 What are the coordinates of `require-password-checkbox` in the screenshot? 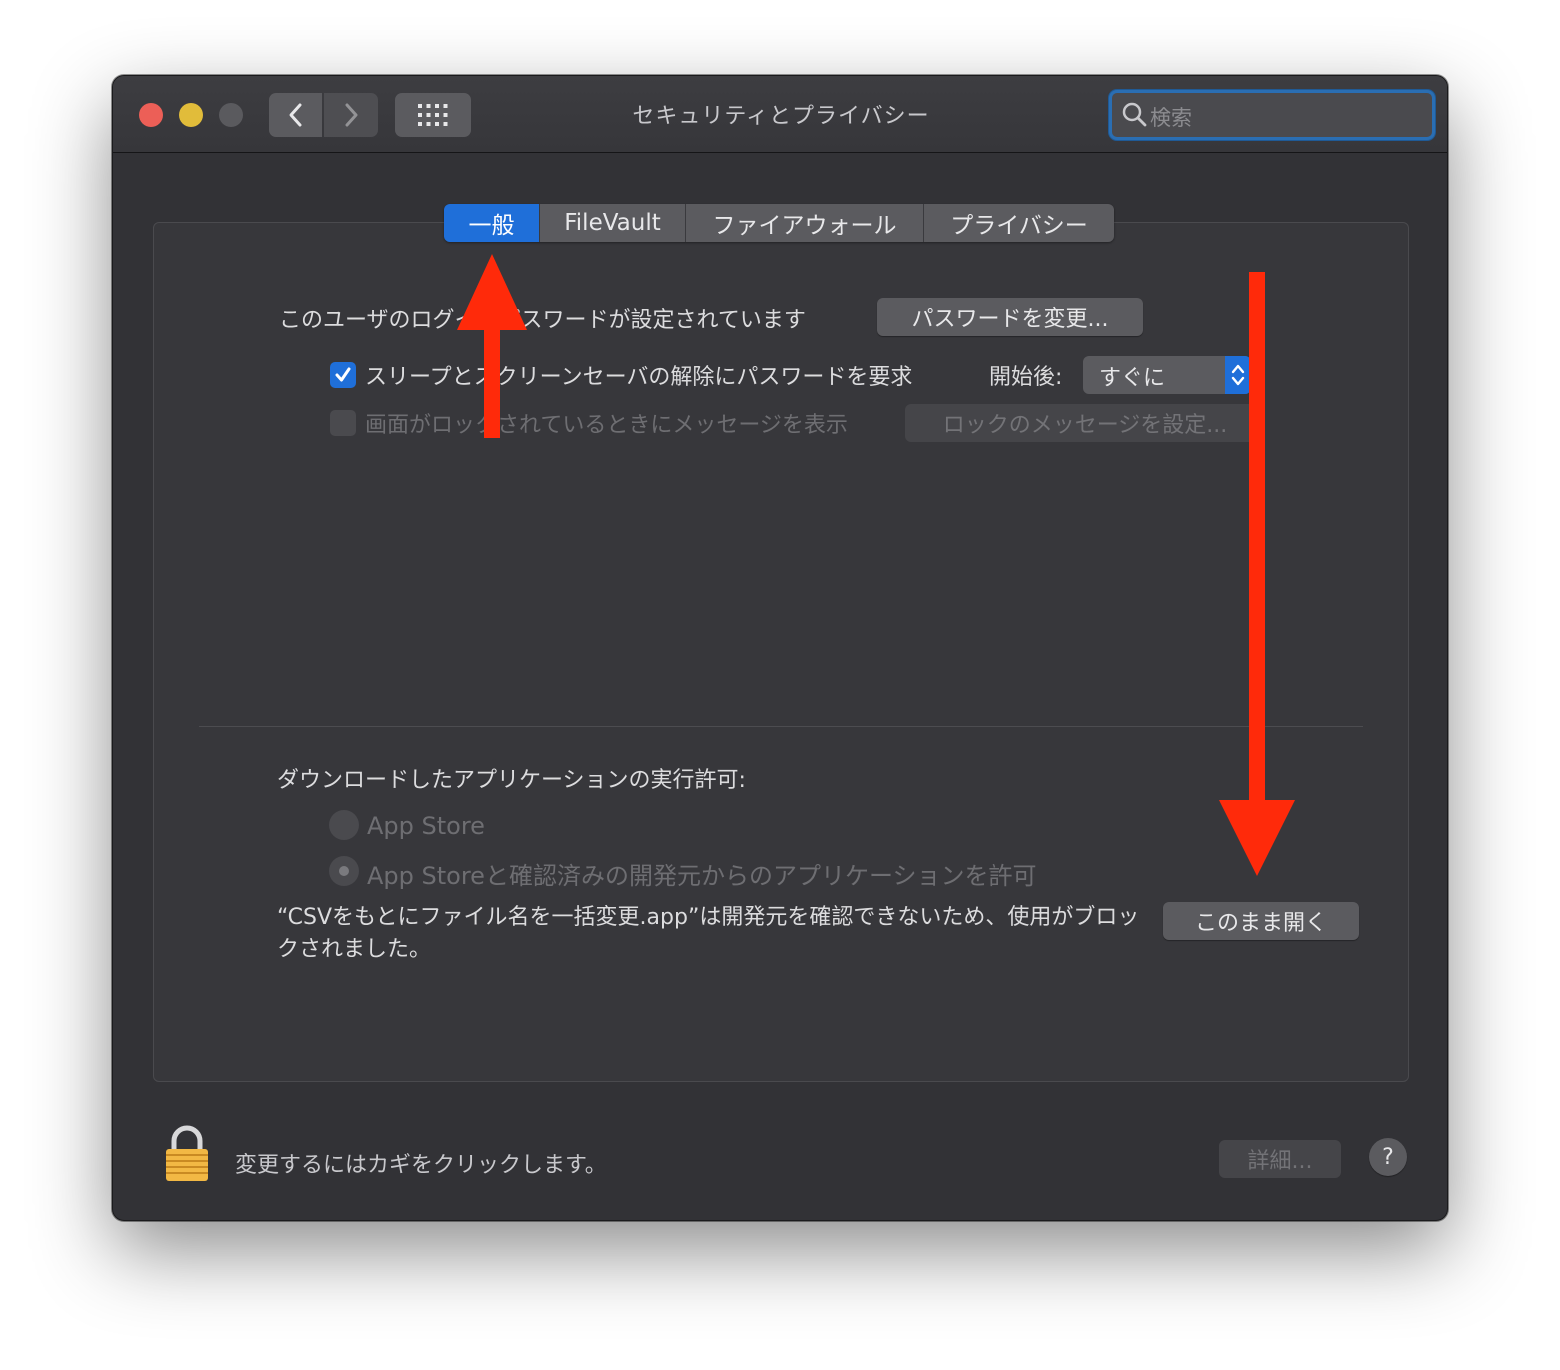 It's located at (343, 375).